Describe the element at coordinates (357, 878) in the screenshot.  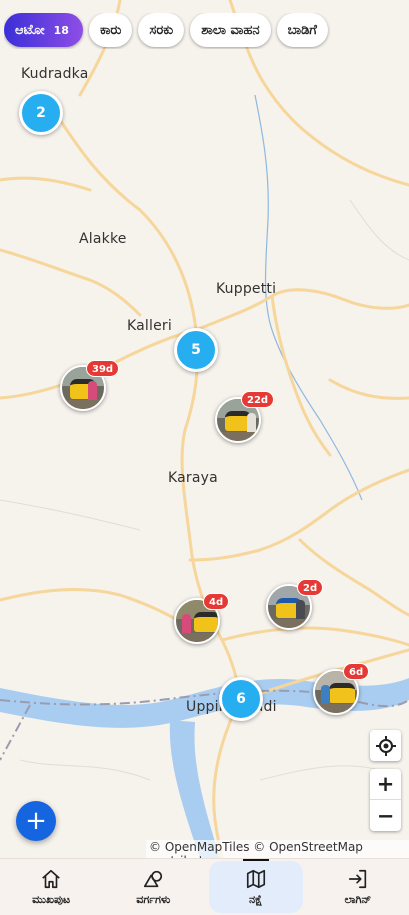
I see `login-icon` at that location.